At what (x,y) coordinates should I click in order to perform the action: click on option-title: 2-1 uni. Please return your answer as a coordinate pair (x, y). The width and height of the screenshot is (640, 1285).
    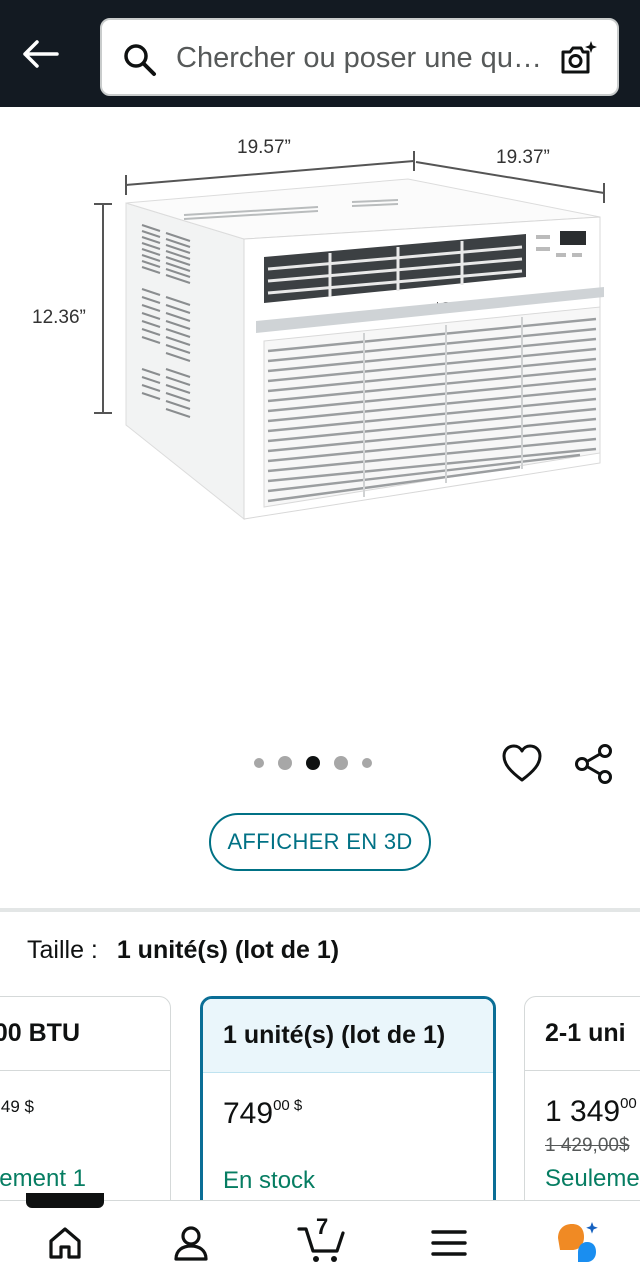
    Looking at the image, I should click on (582, 1034).